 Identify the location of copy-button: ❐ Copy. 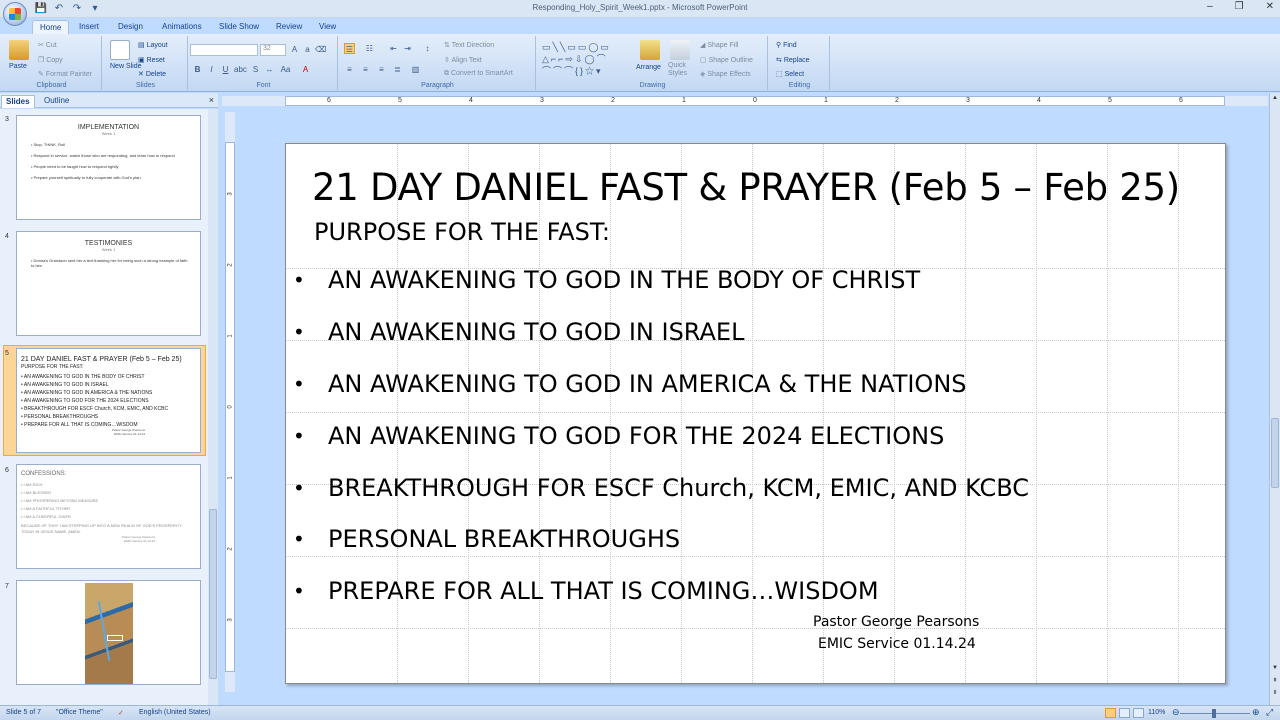
(50, 60).